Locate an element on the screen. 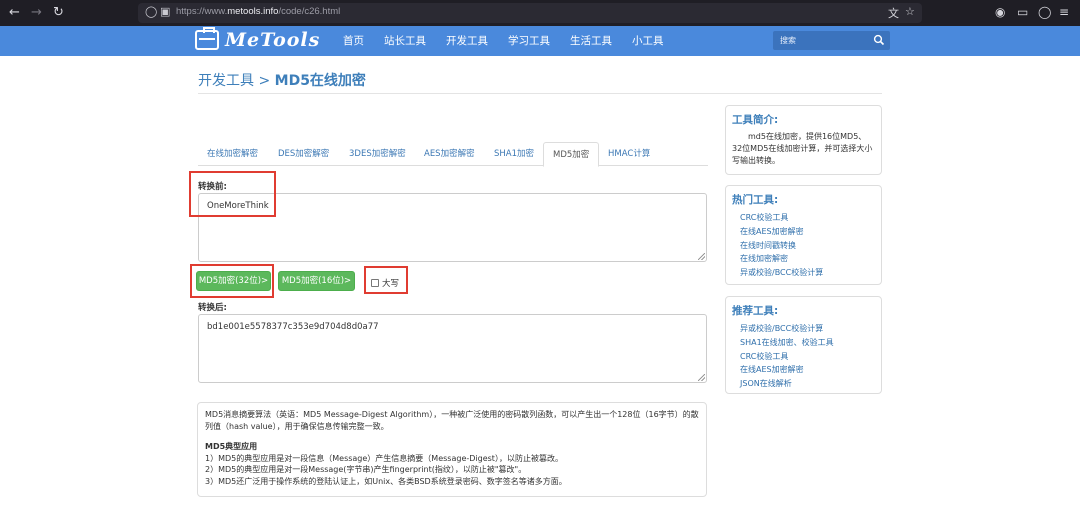 The width and height of the screenshot is (1080, 508). site-header: MeTools 首页 站长工具 开发工具 学习工具 生活工具 小工具 is located at coordinates (540, 41).